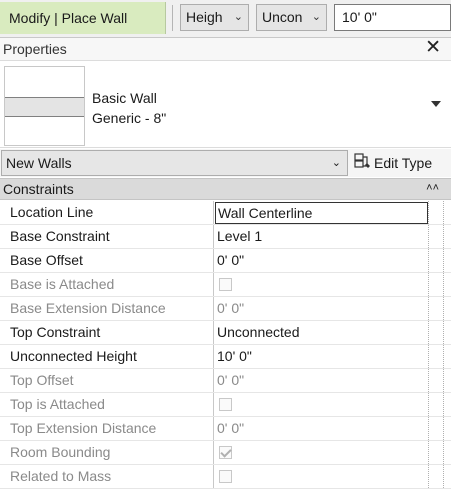 The width and height of the screenshot is (451, 494). Describe the element at coordinates (174, 163) in the screenshot. I see `instance-filter-dropdown: New Walls ⌄` at that location.